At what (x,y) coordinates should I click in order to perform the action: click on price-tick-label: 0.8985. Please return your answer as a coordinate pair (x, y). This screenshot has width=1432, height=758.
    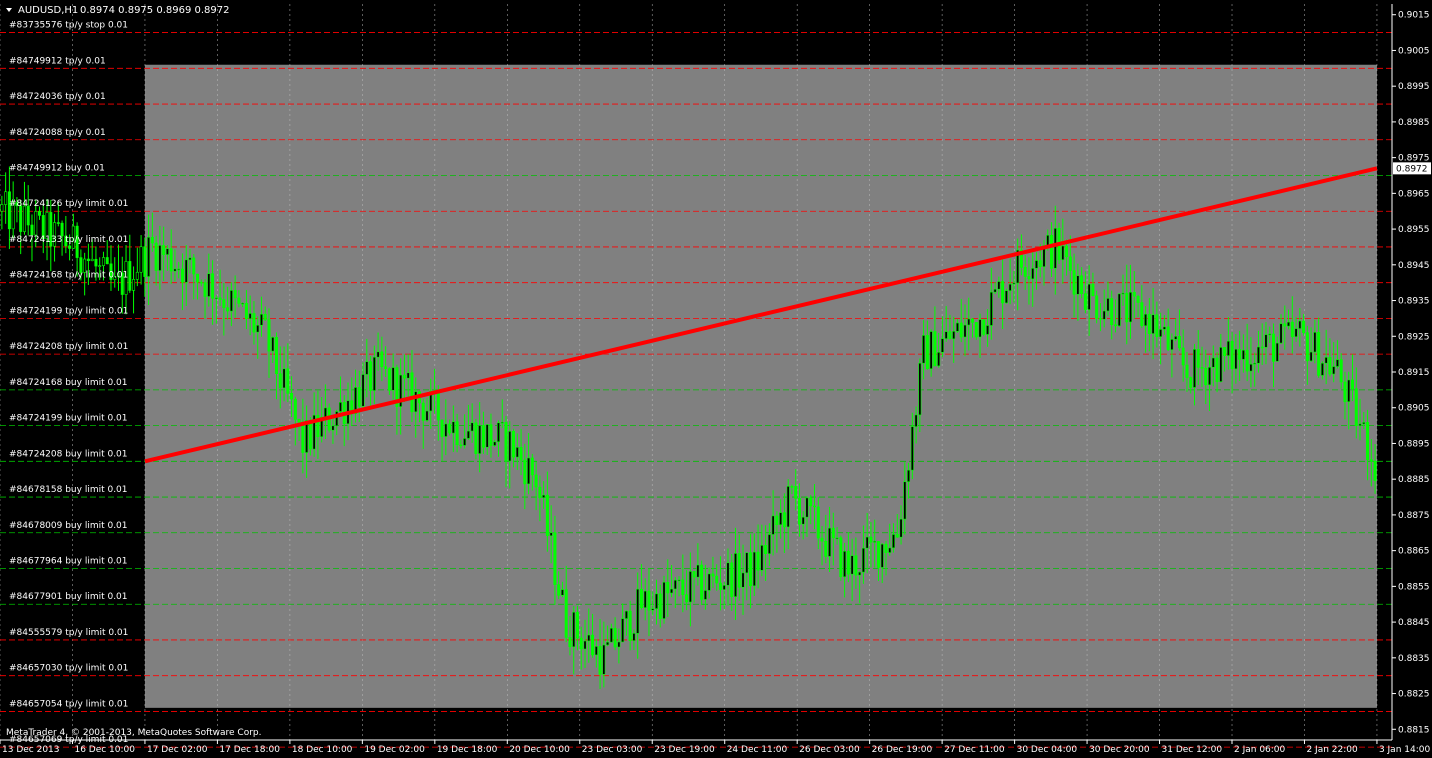
    Looking at the image, I should click on (1414, 123).